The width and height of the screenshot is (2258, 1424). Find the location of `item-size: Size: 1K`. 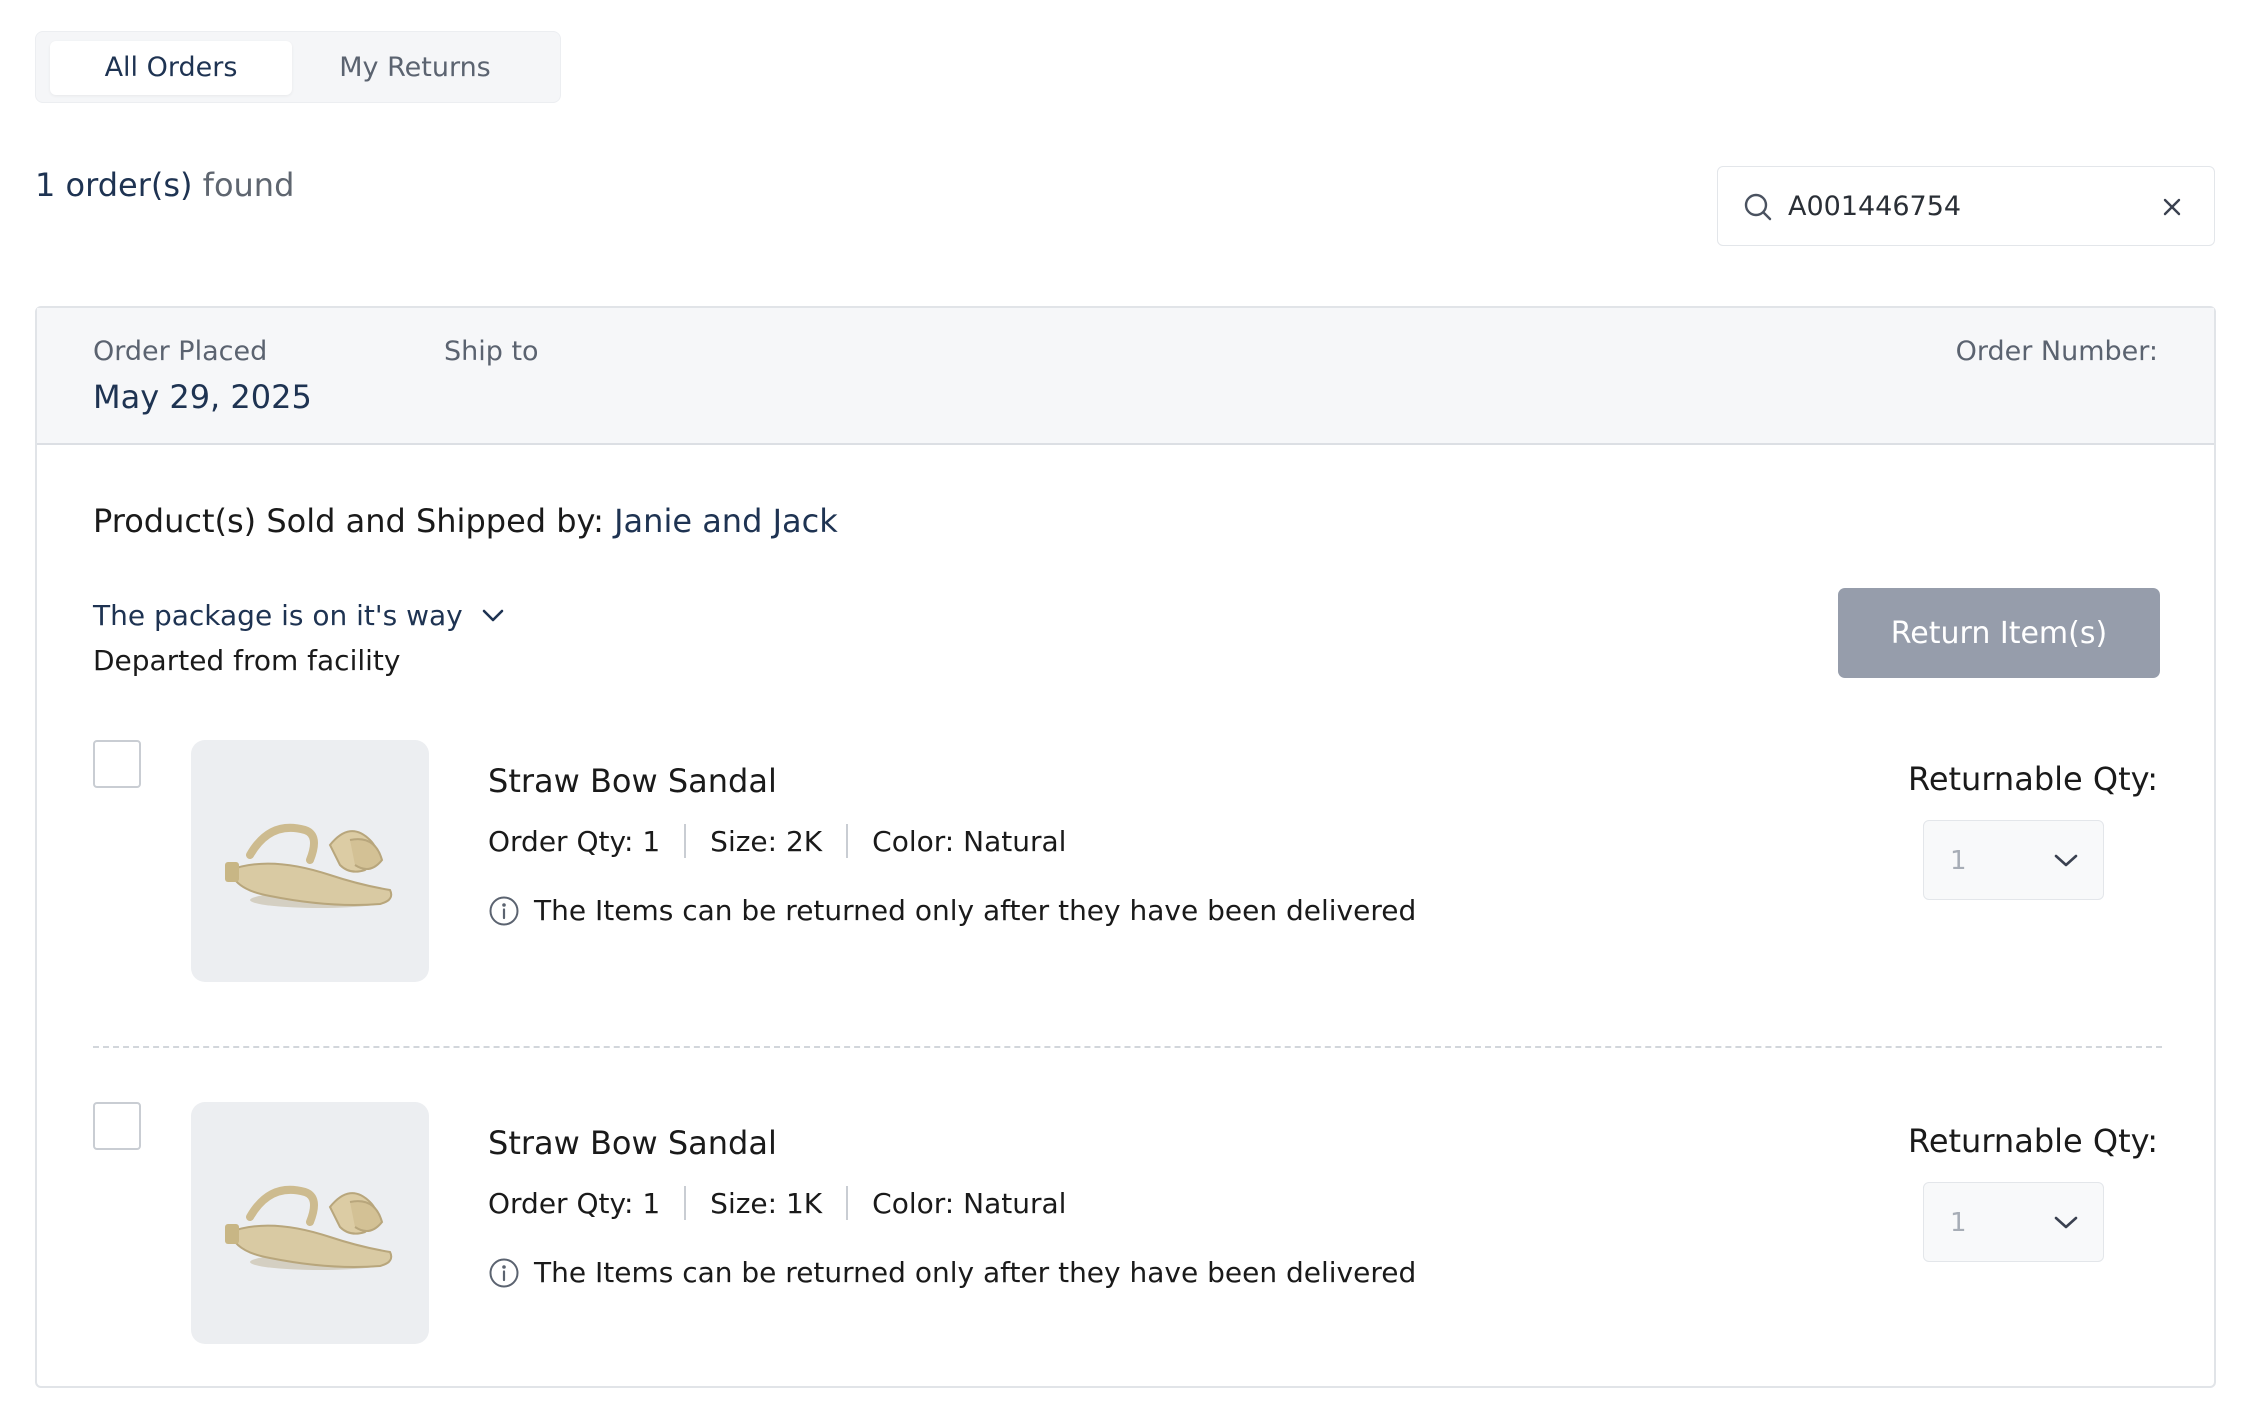

item-size: Size: 1K is located at coordinates (766, 1203).